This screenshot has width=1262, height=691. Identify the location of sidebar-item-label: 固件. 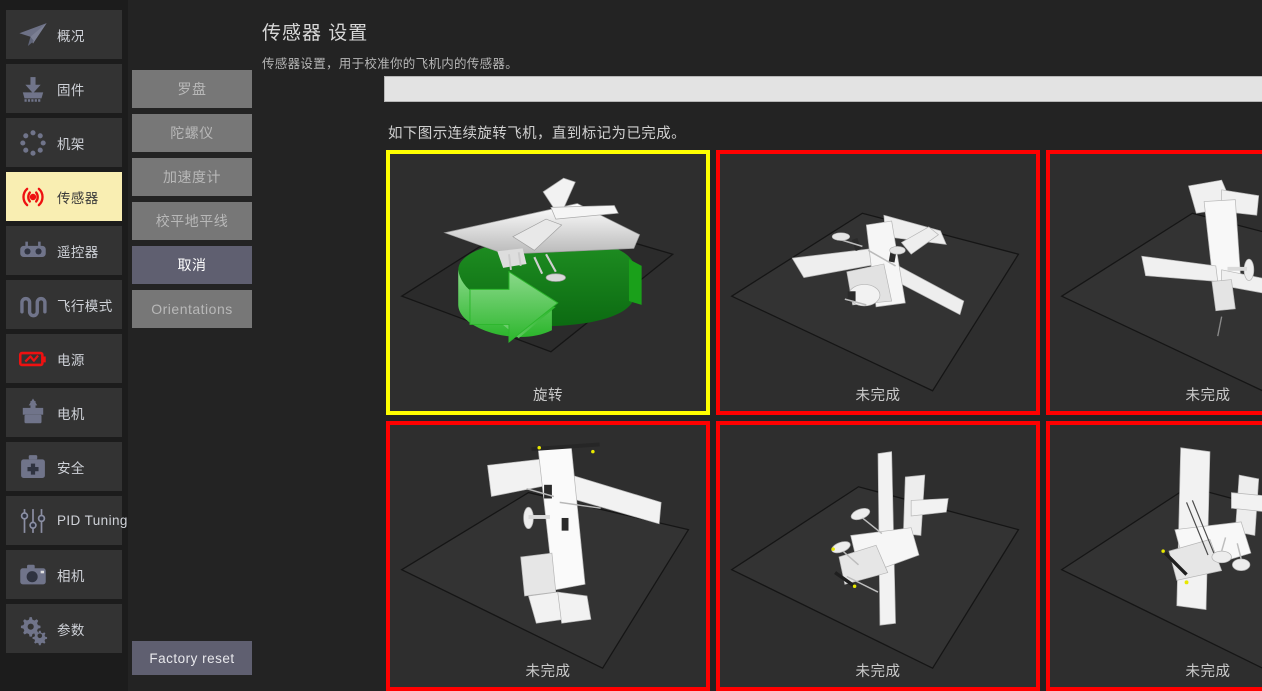
(71, 90).